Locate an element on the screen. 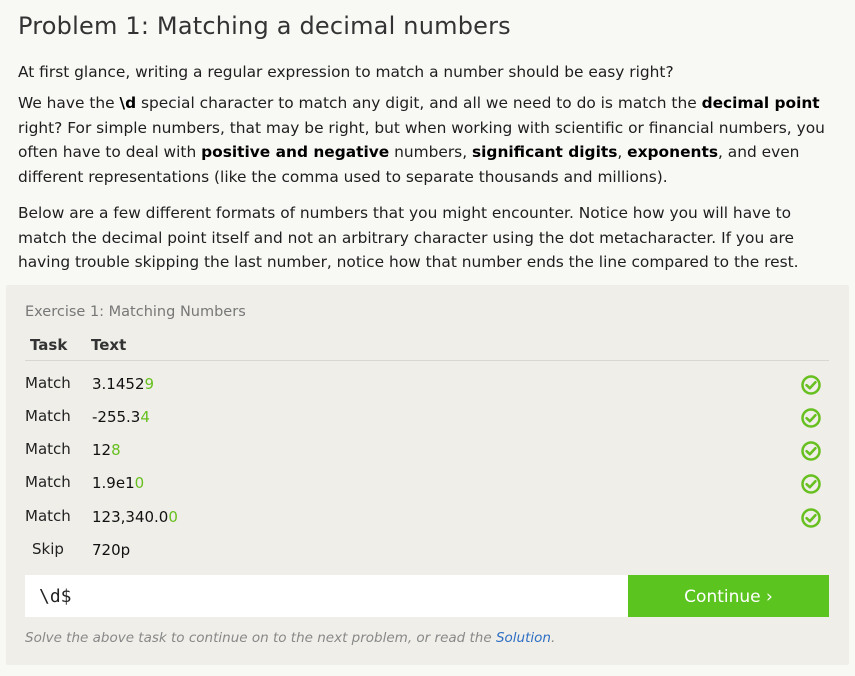 The height and width of the screenshot is (676, 855). bold-segment: decimal point is located at coordinates (760, 103).